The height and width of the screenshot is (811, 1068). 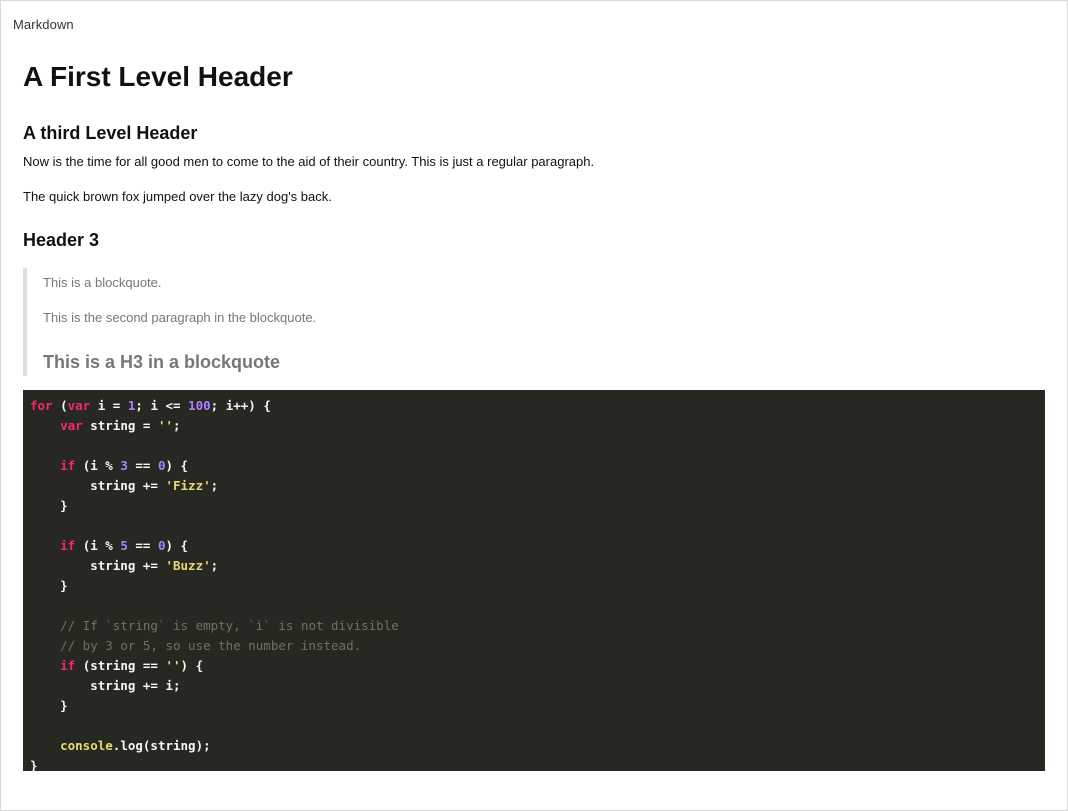 I want to click on code-line: var string = '';, so click(x=537, y=426).